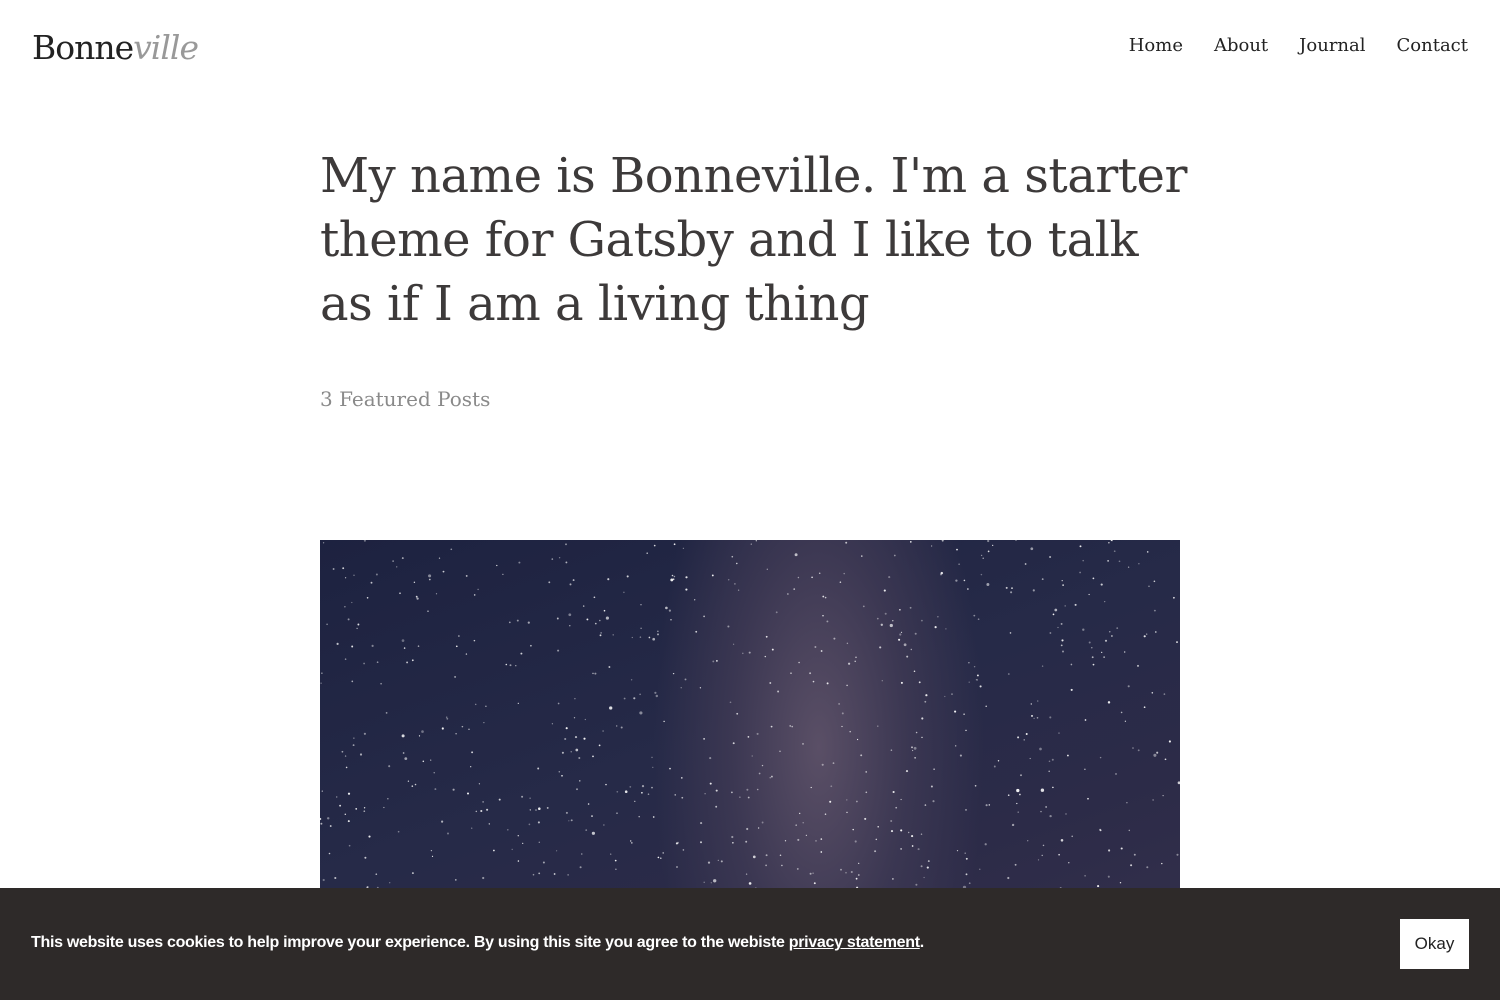 The image size is (1500, 1000). I want to click on cookie-okay-button: Okay, so click(1434, 944).